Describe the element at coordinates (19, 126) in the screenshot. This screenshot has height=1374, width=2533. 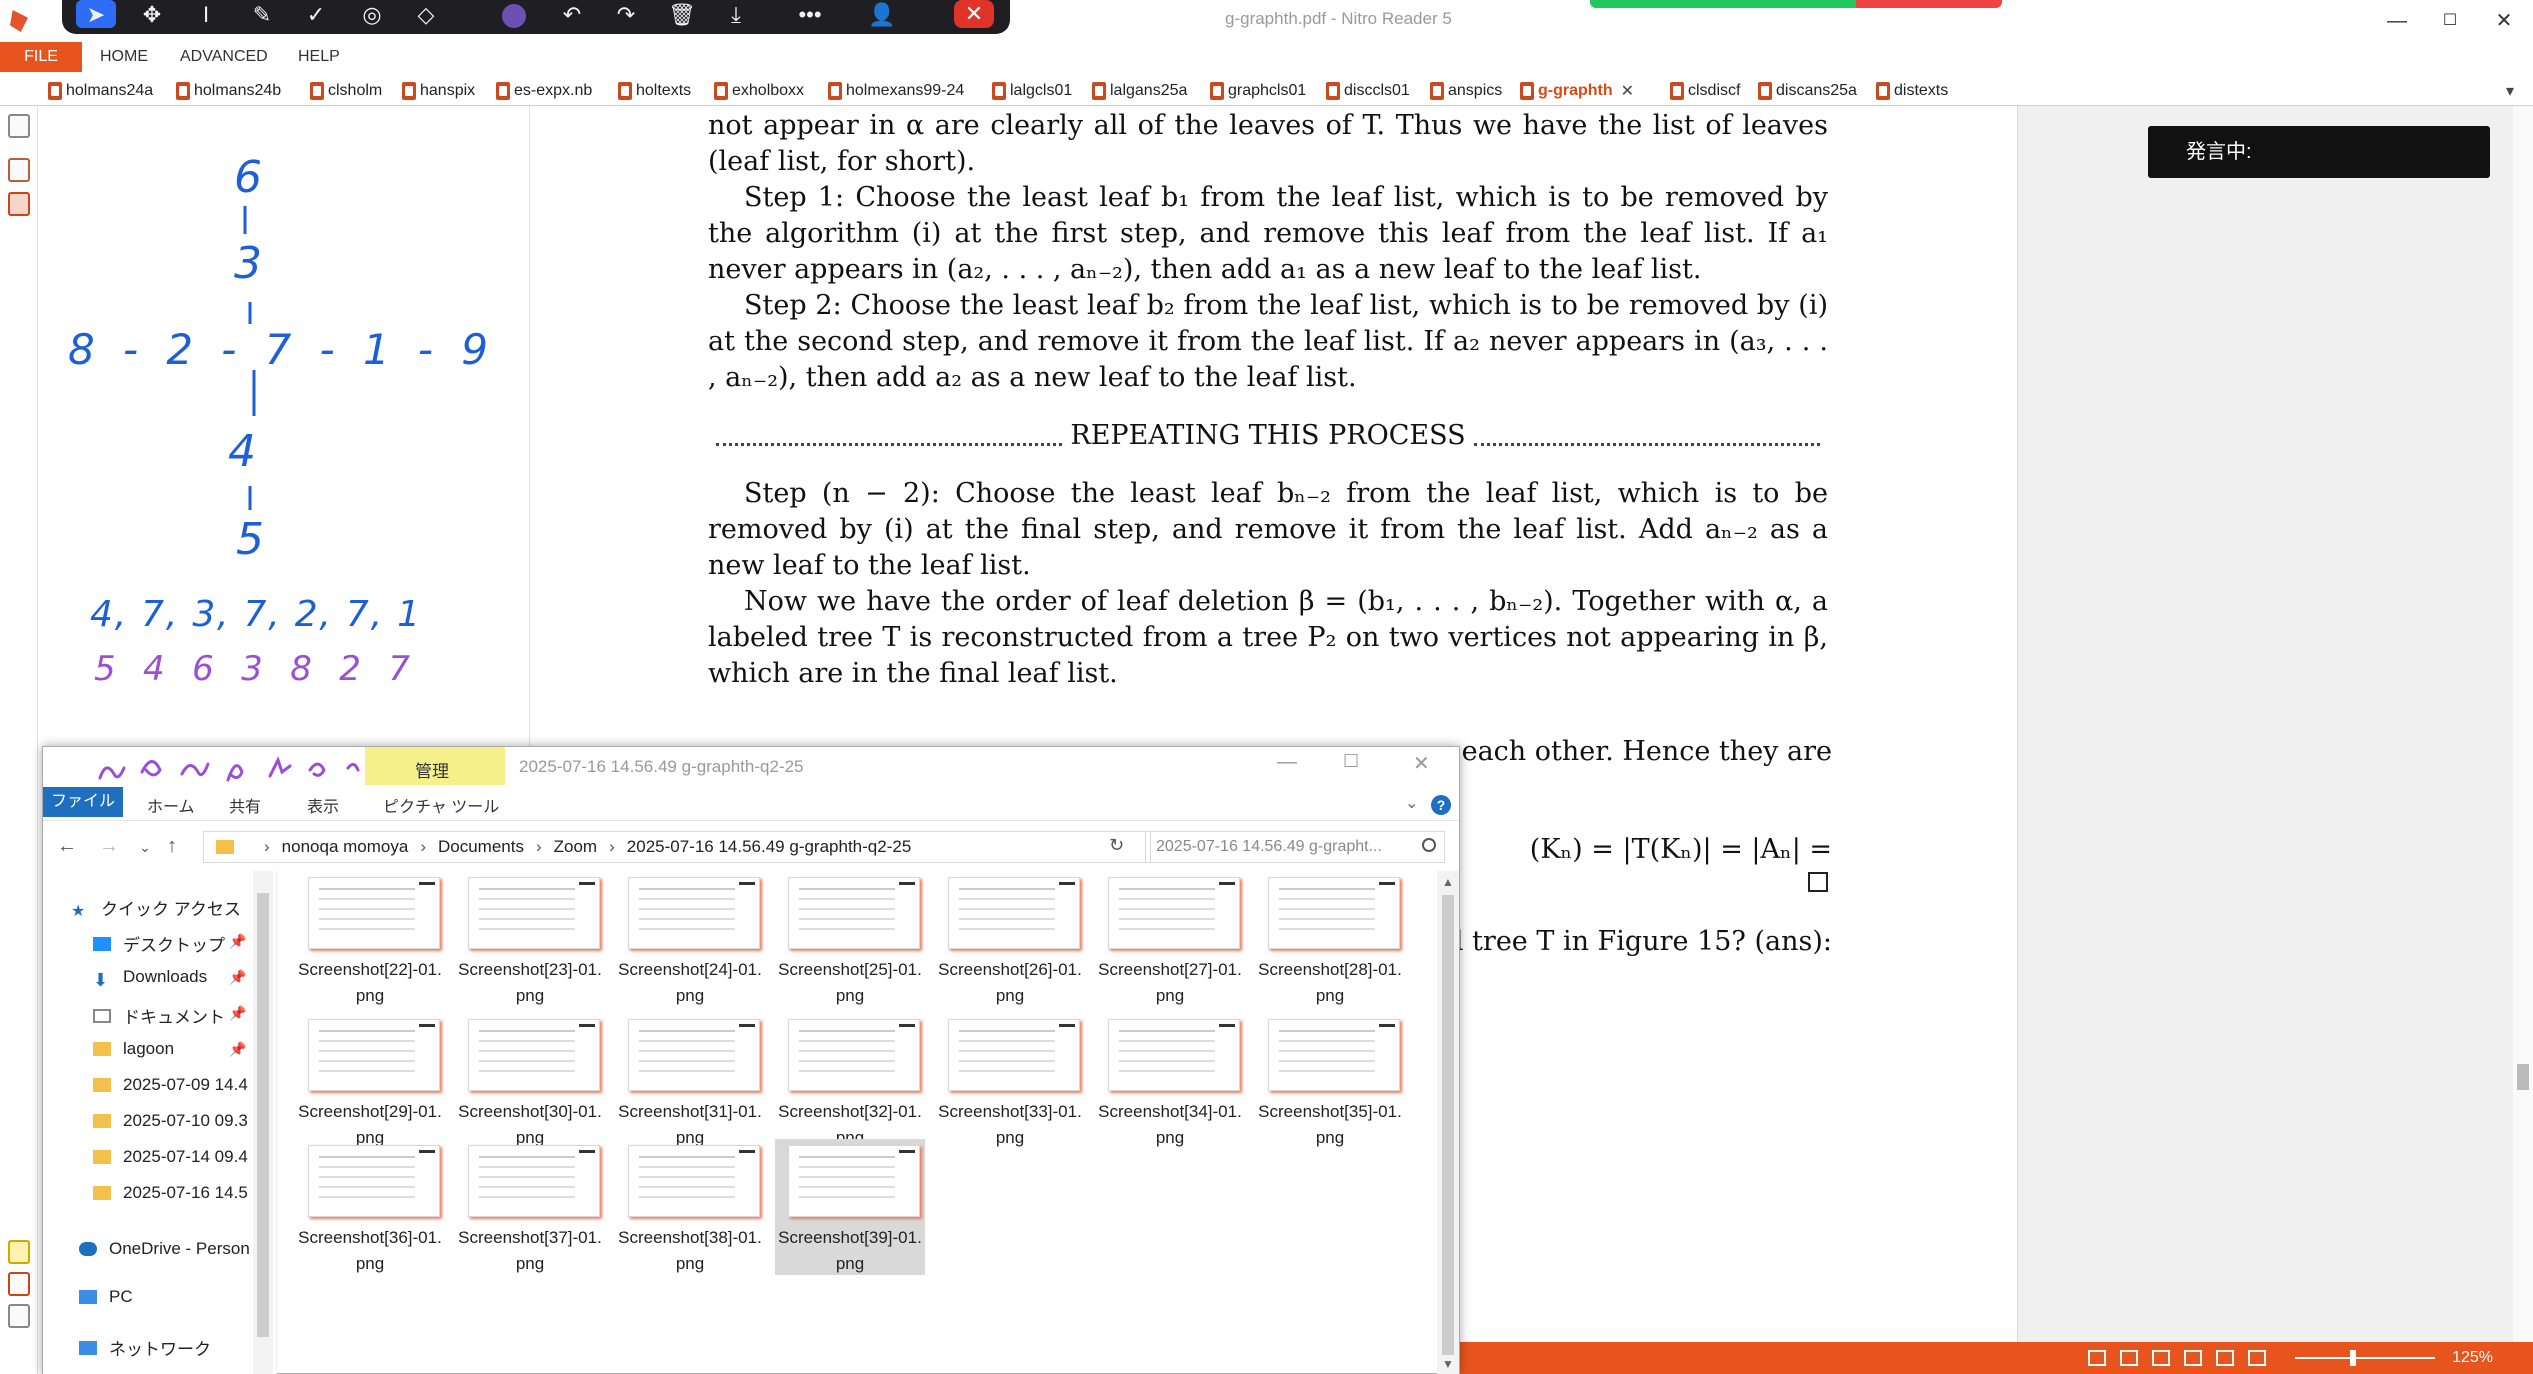
I see `pages-icon` at that location.